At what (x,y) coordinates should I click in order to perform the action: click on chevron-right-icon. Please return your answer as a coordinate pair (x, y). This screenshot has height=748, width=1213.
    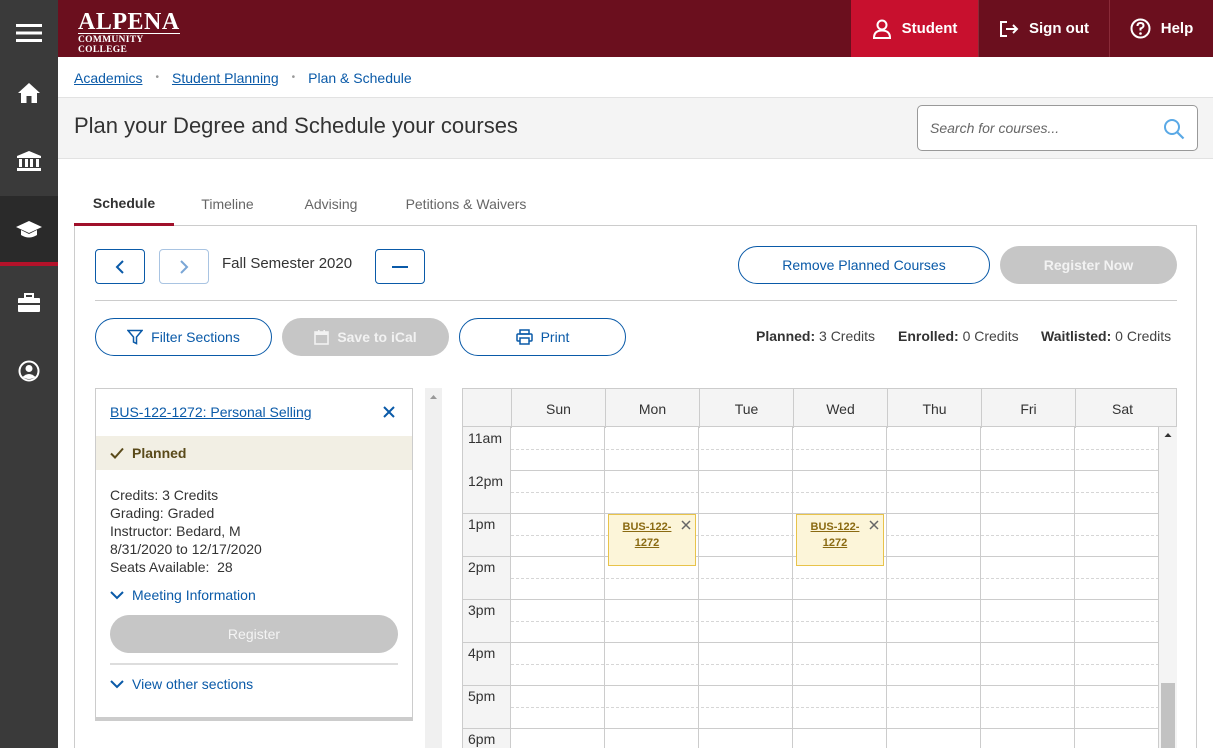
    Looking at the image, I should click on (184, 266).